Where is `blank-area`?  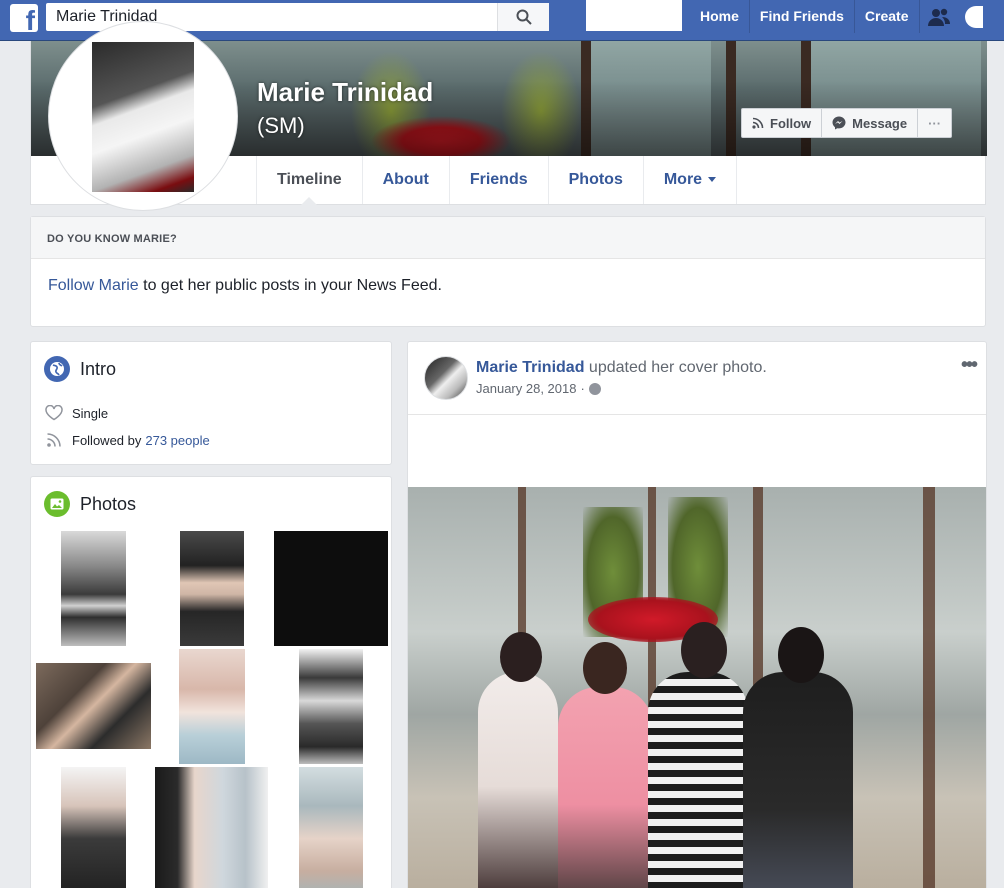
blank-area is located at coordinates (634, 15).